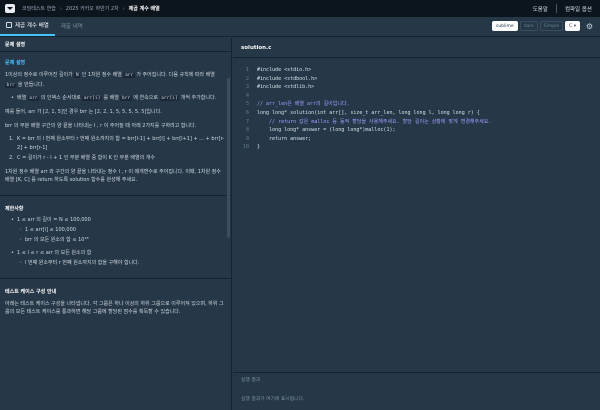  Describe the element at coordinates (247, 70) in the screenshot. I see `line-number: 1` at that location.